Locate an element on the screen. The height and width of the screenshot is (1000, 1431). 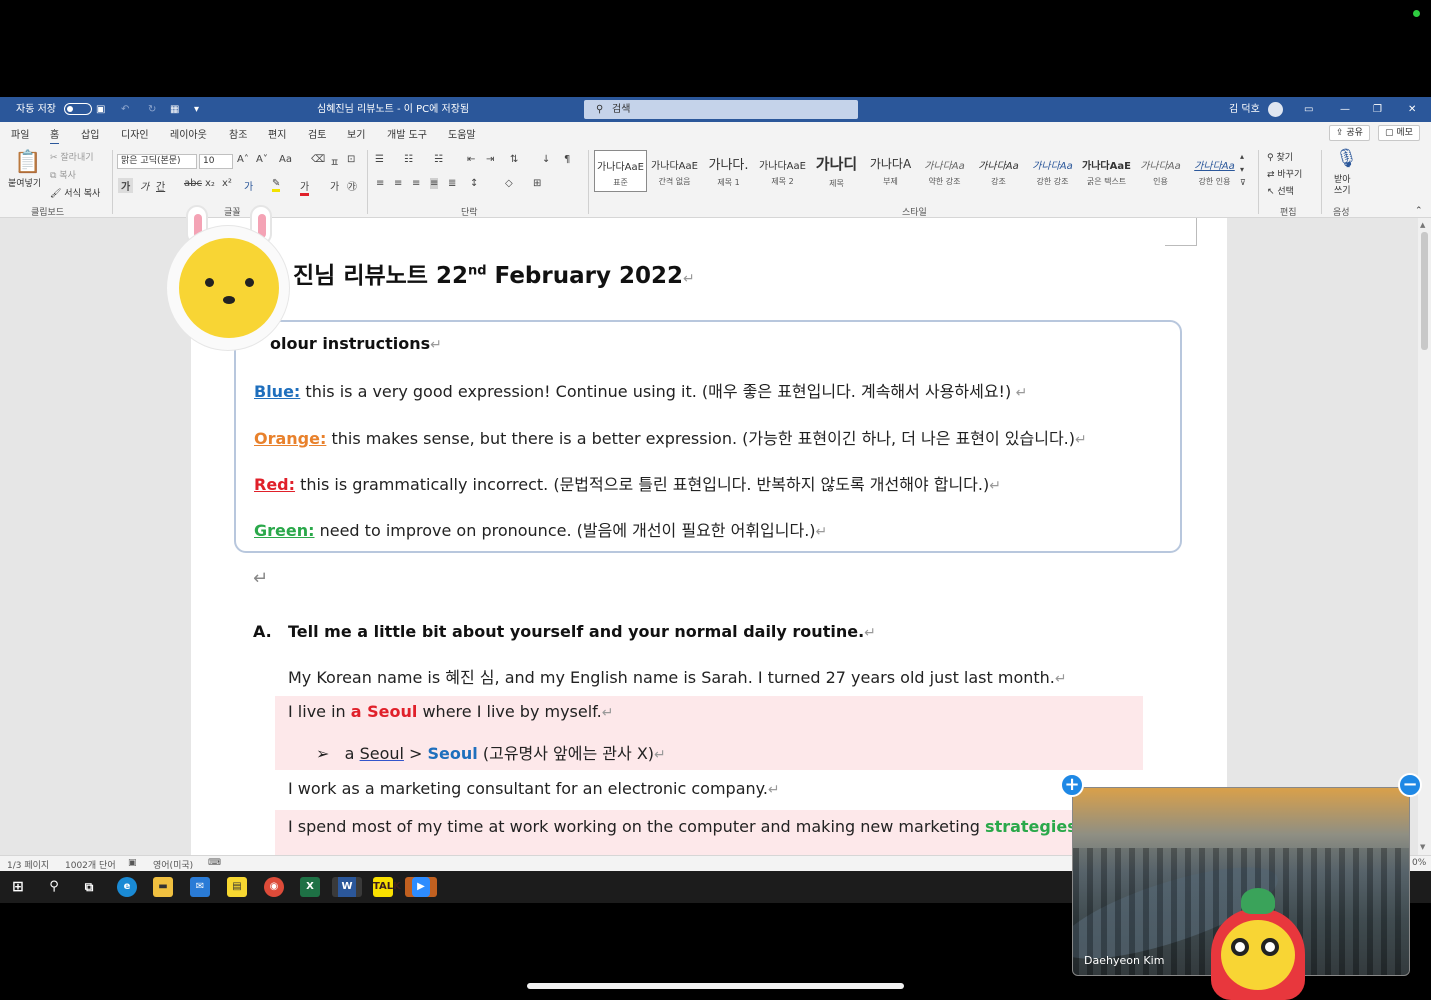
decrease-indent-icon: ⇤ is located at coordinates (471, 159).